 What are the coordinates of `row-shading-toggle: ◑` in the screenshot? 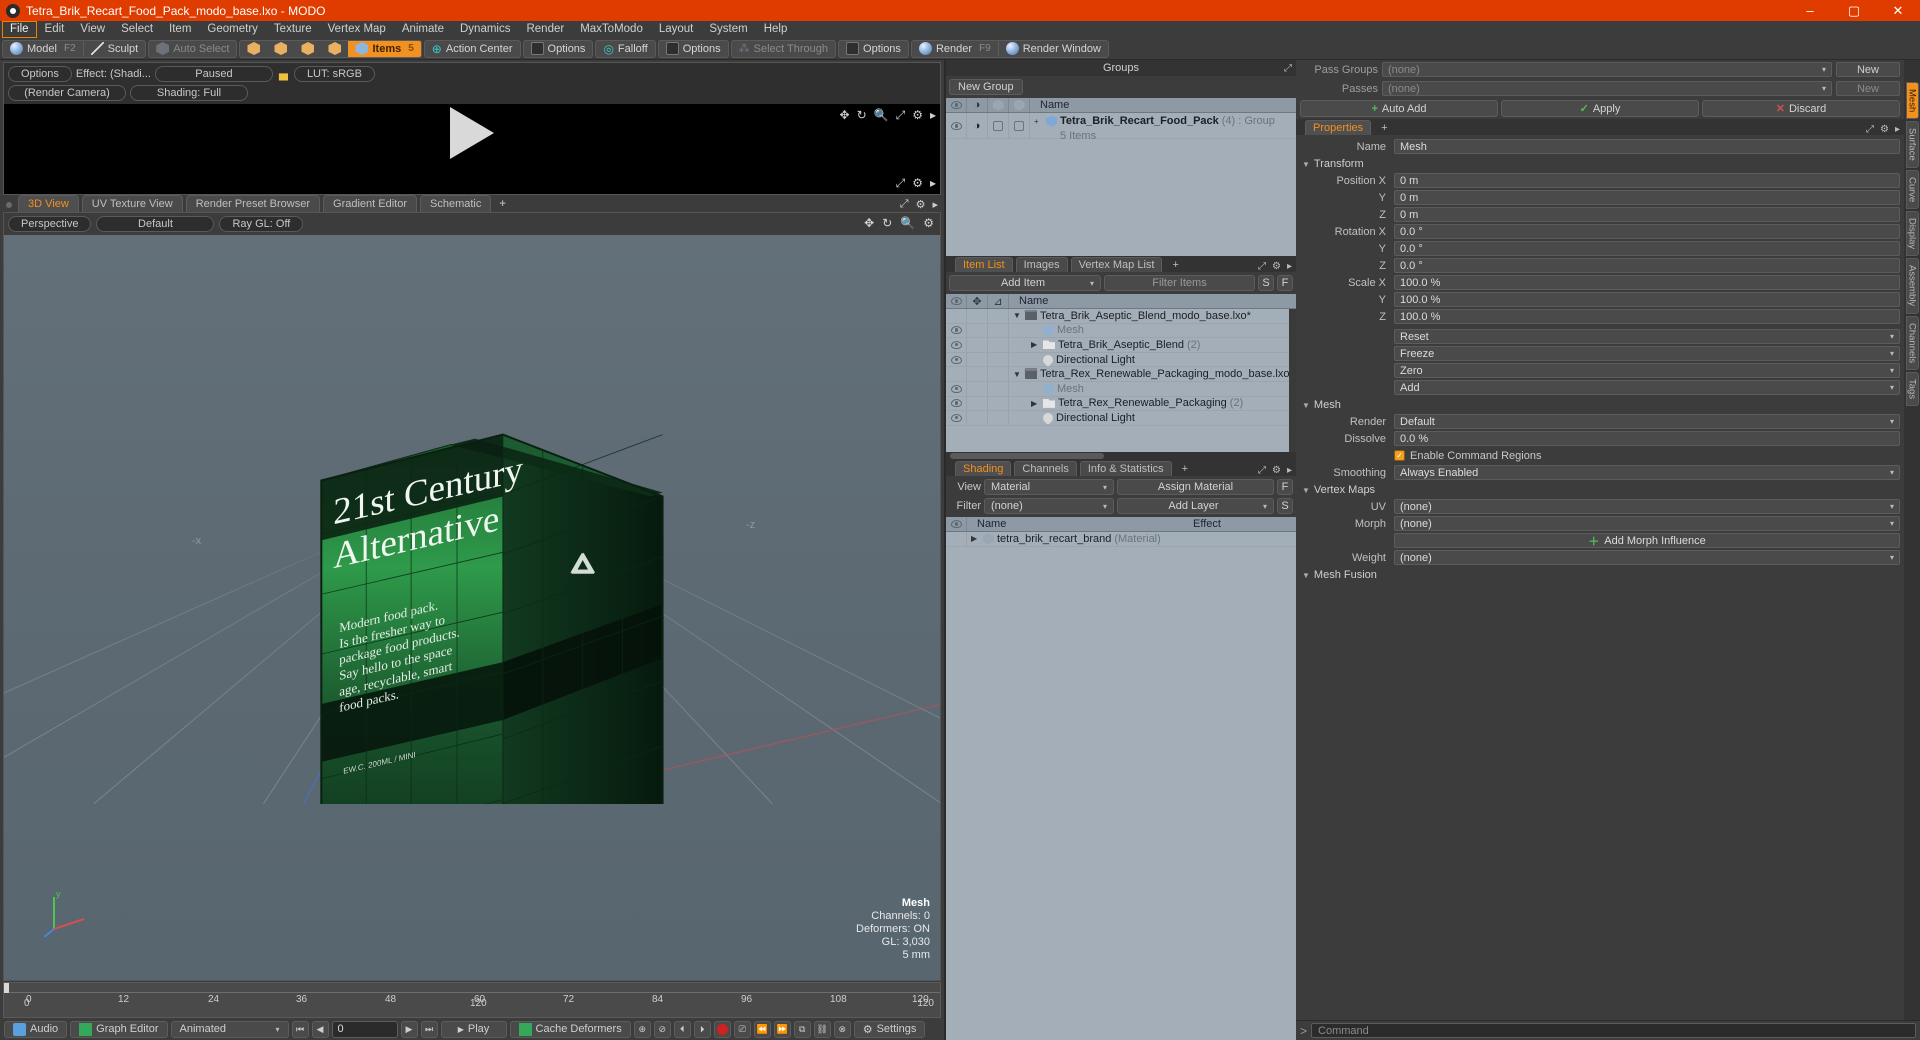 It's located at (977, 126).